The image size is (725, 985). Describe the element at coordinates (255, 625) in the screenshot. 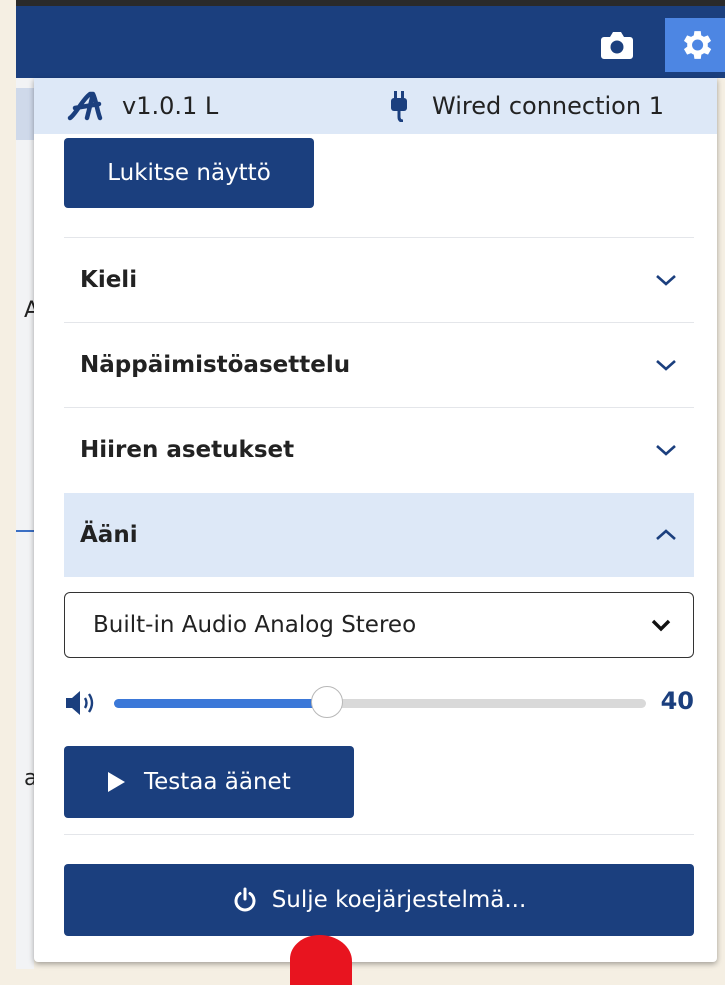

I see `audio-output-value: Built-in Audio Analog Stereo` at that location.